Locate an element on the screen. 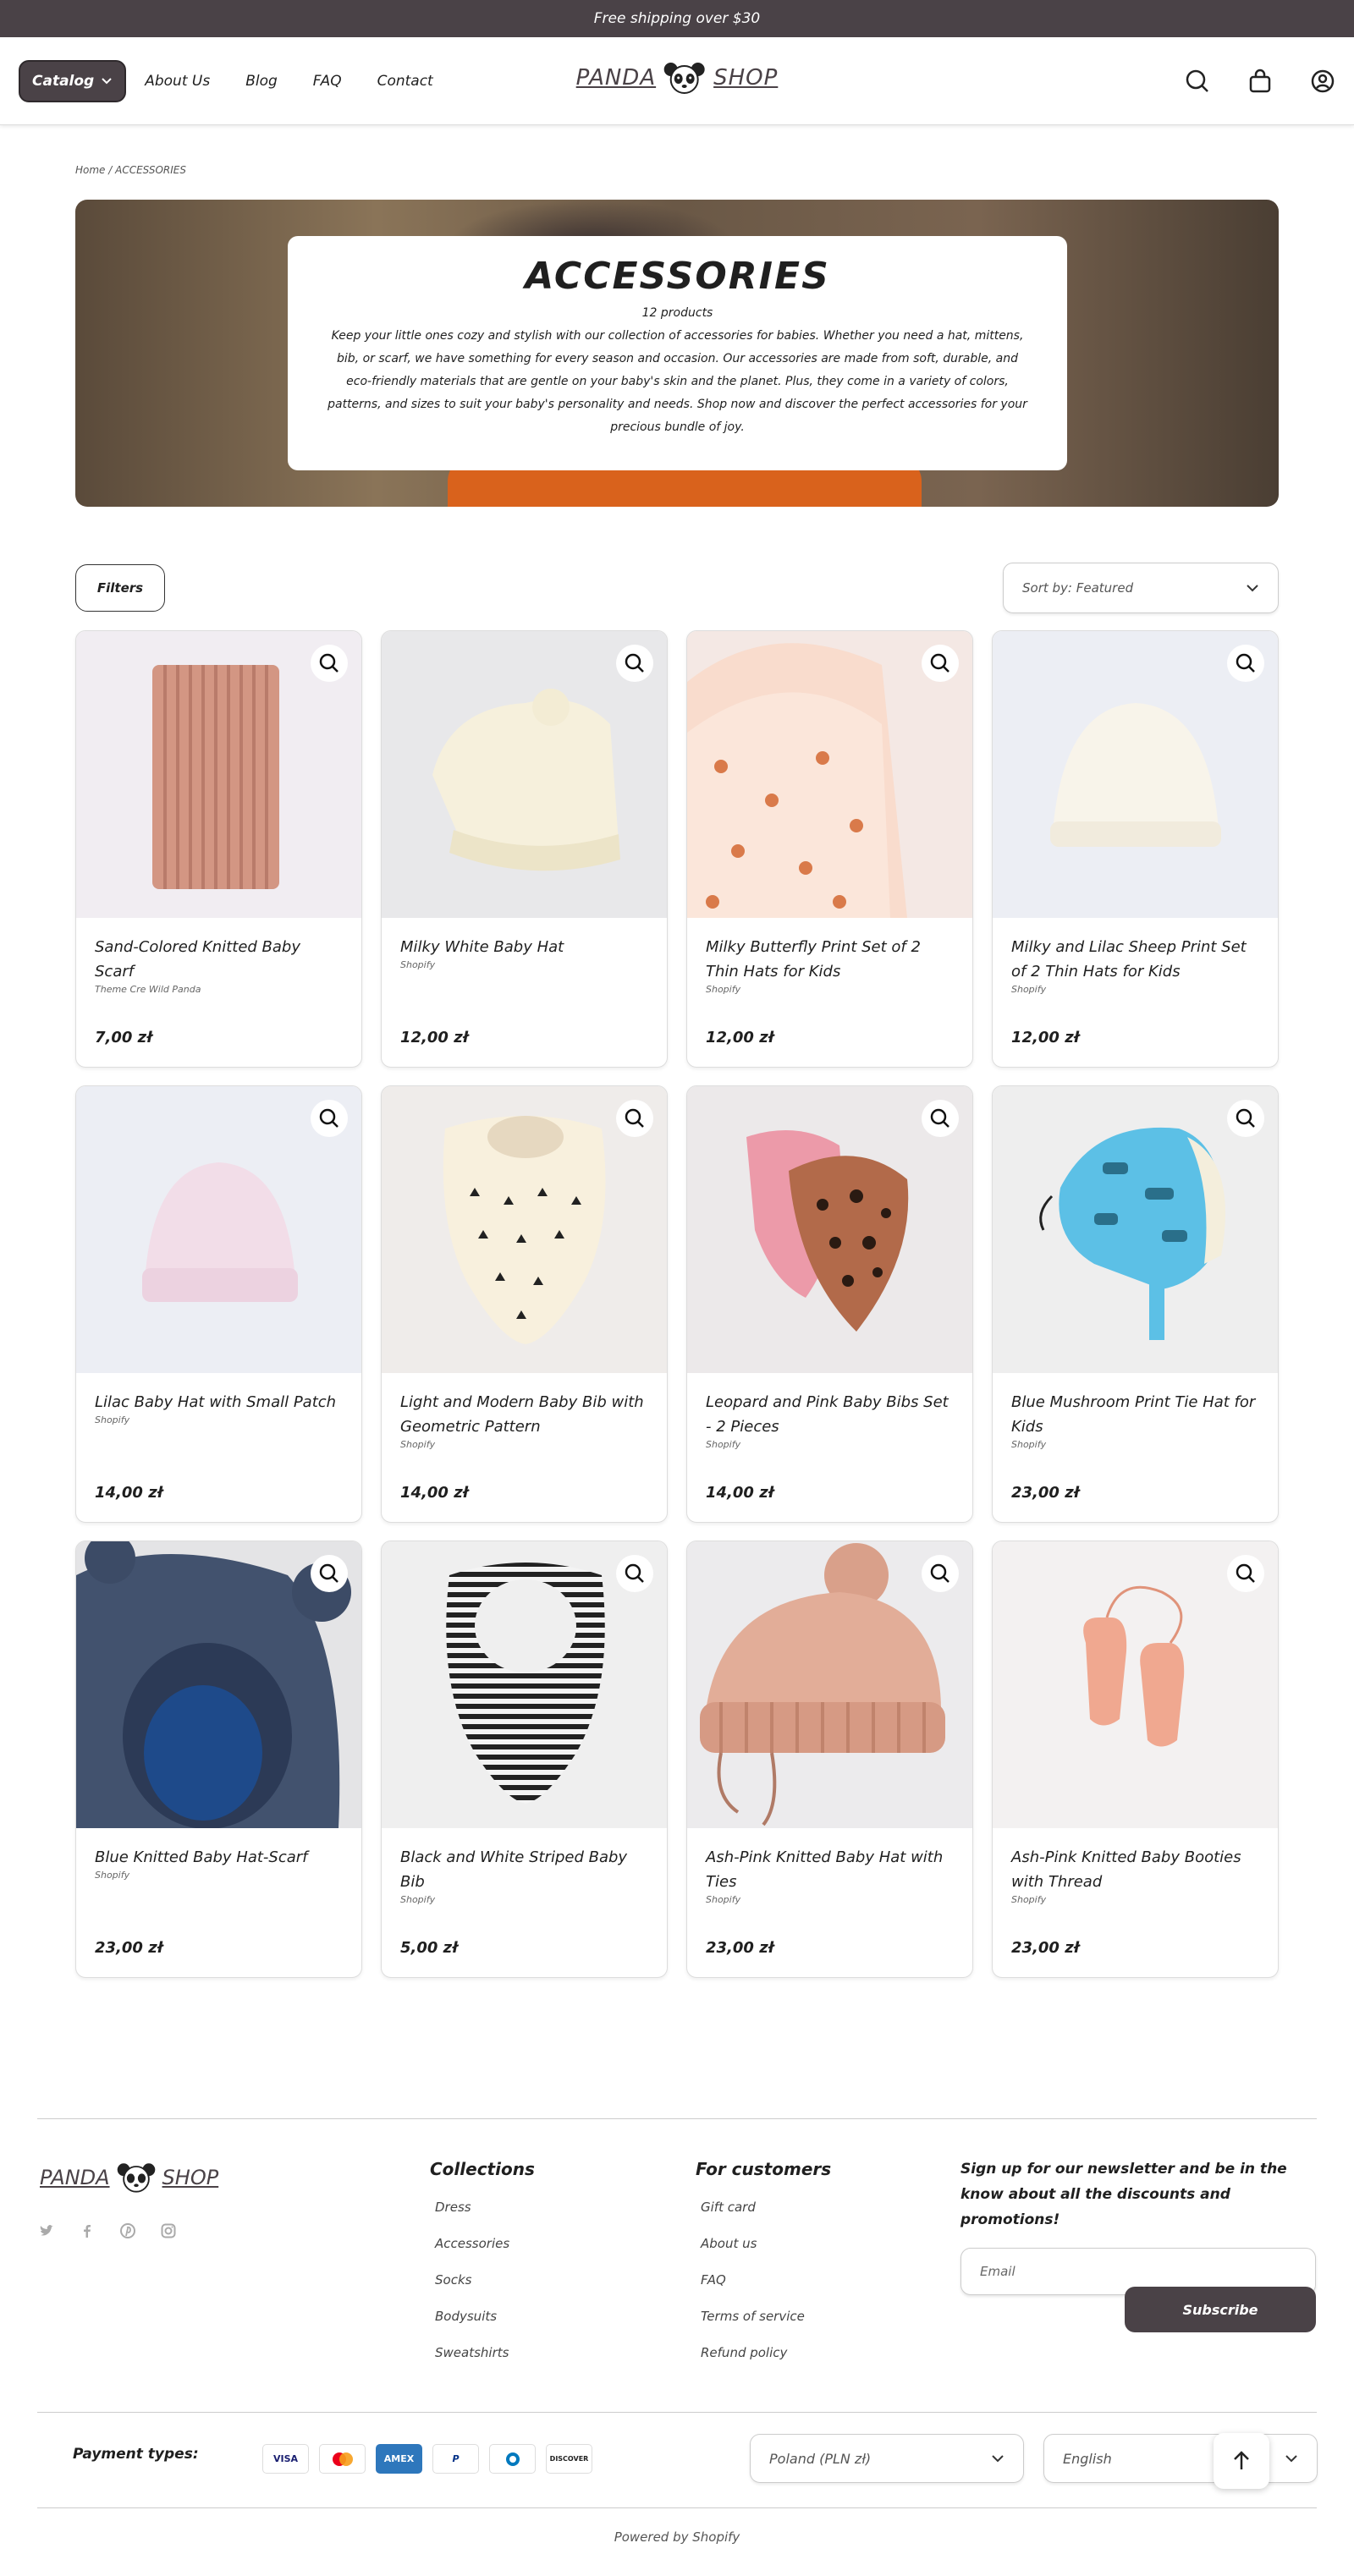  footer-link-refund: Refund policy is located at coordinates (763, 2352).